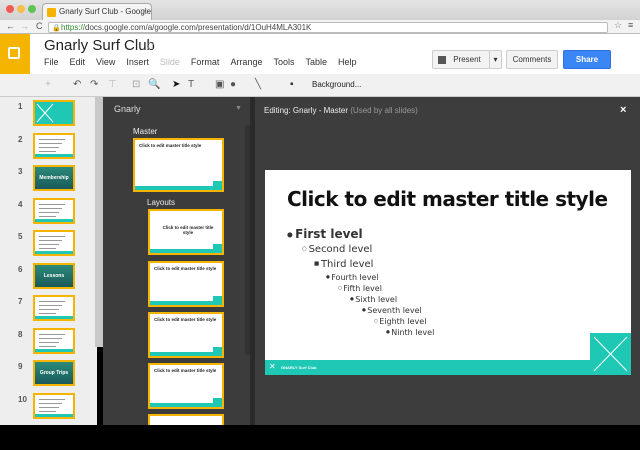 This screenshot has width=640, height=450. I want to click on bullet-level-5: ○ Fifth level, so click(360, 288).